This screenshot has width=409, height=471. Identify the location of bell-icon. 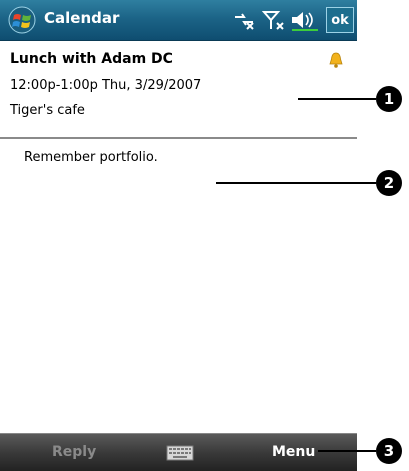
(336, 60).